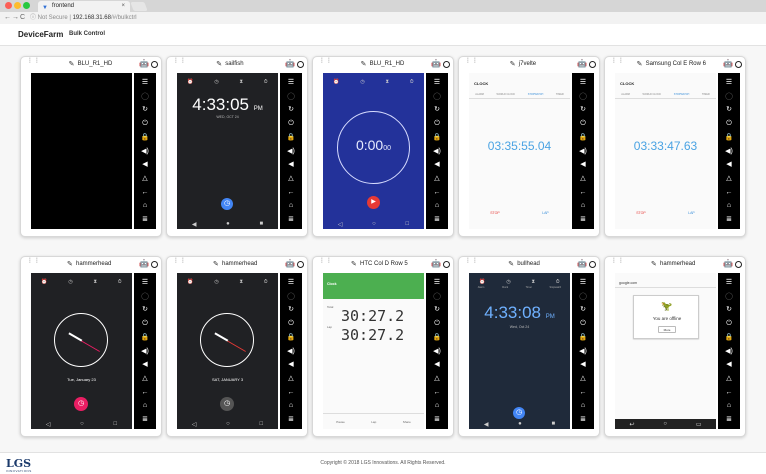 Image resolution: width=766 pixels, height=474 pixels. Describe the element at coordinates (545, 213) in the screenshot. I see `lap-button: LAP` at that location.